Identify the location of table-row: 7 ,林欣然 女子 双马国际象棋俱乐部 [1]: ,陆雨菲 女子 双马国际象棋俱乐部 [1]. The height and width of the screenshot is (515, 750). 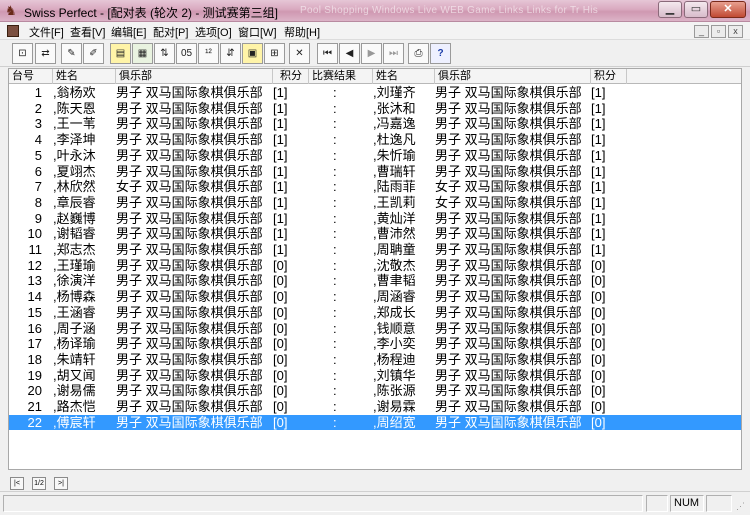
(375, 187).